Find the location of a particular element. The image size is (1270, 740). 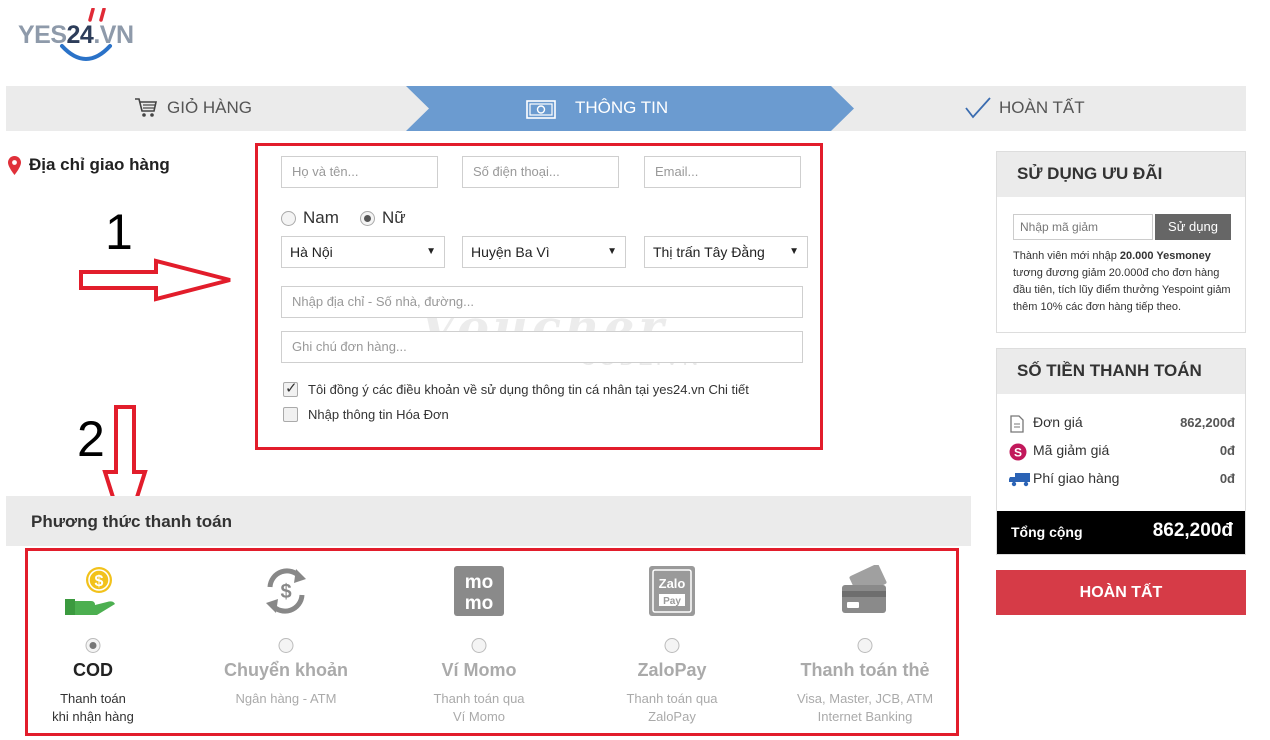

zalopay-radio is located at coordinates (672, 645).